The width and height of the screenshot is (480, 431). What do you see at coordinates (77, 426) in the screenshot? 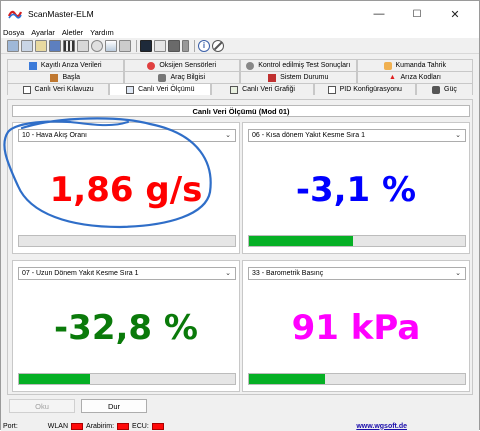
I see `wlan-led-icon` at bounding box center [77, 426].